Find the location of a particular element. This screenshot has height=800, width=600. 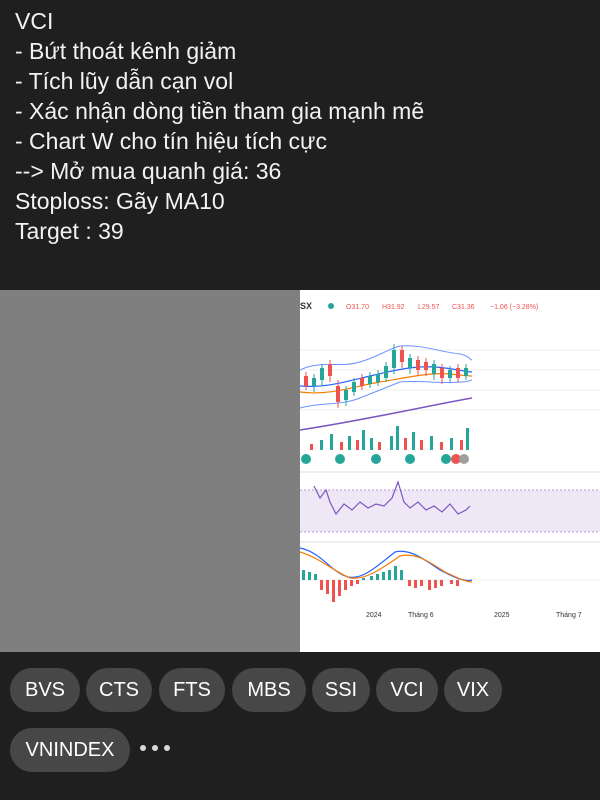

status-dot-icon is located at coordinates (331, 306).